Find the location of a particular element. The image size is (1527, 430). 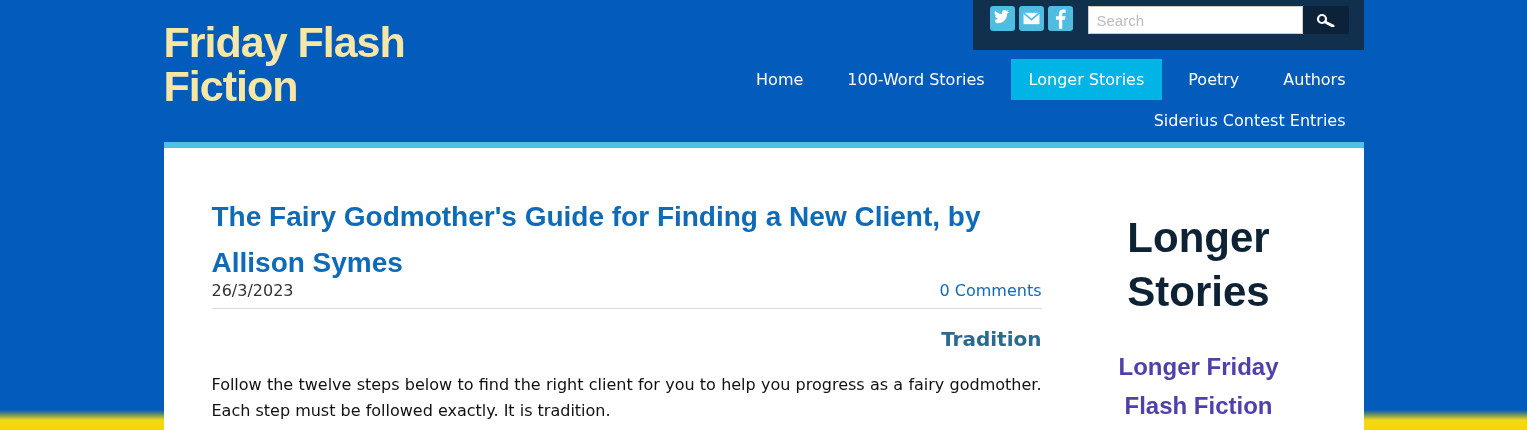

bird-icon is located at coordinates (1002, 18).